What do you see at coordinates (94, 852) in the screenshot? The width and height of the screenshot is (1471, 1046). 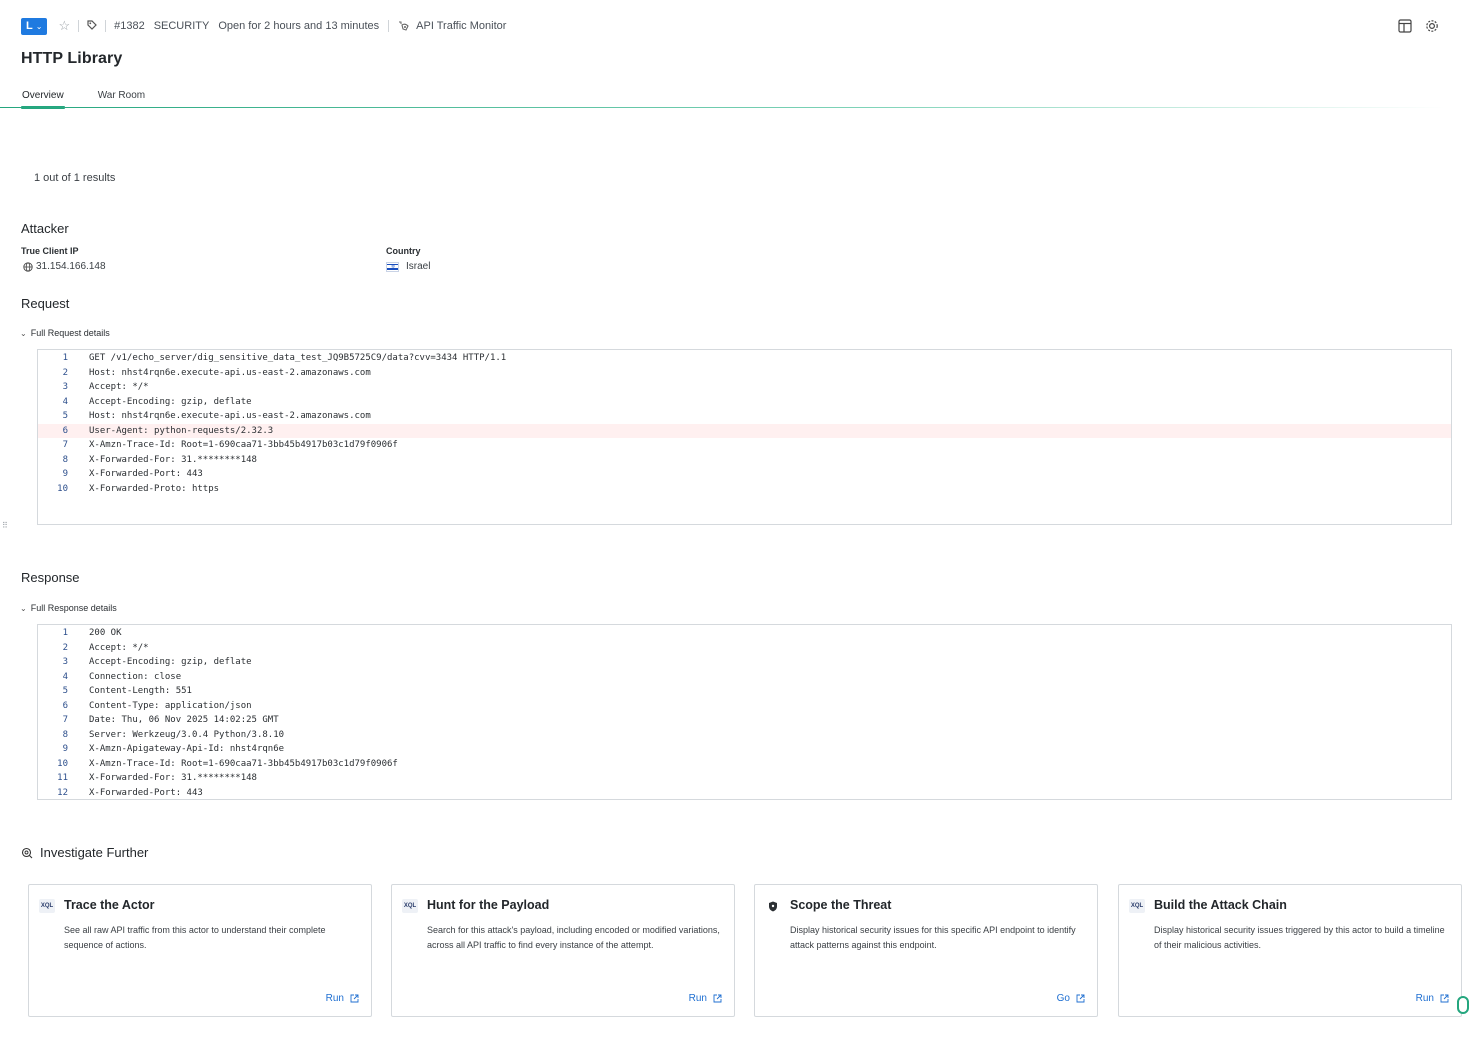 I see `investigate-title: Investigate Further` at bounding box center [94, 852].